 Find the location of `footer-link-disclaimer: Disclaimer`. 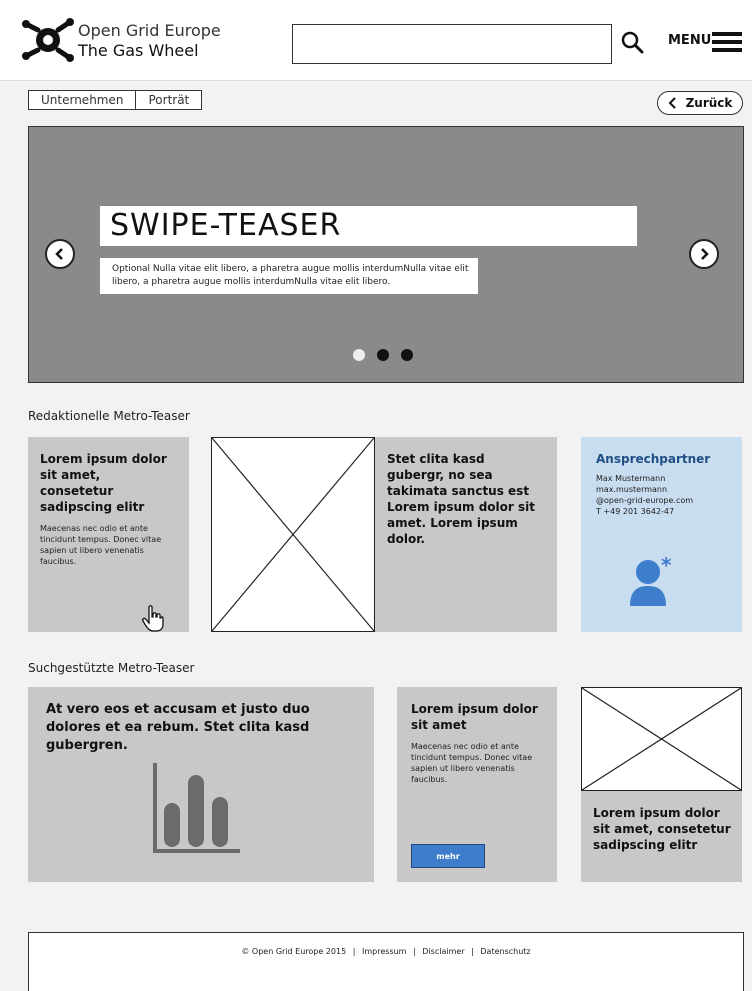

footer-link-disclaimer: Disclaimer is located at coordinates (443, 951).